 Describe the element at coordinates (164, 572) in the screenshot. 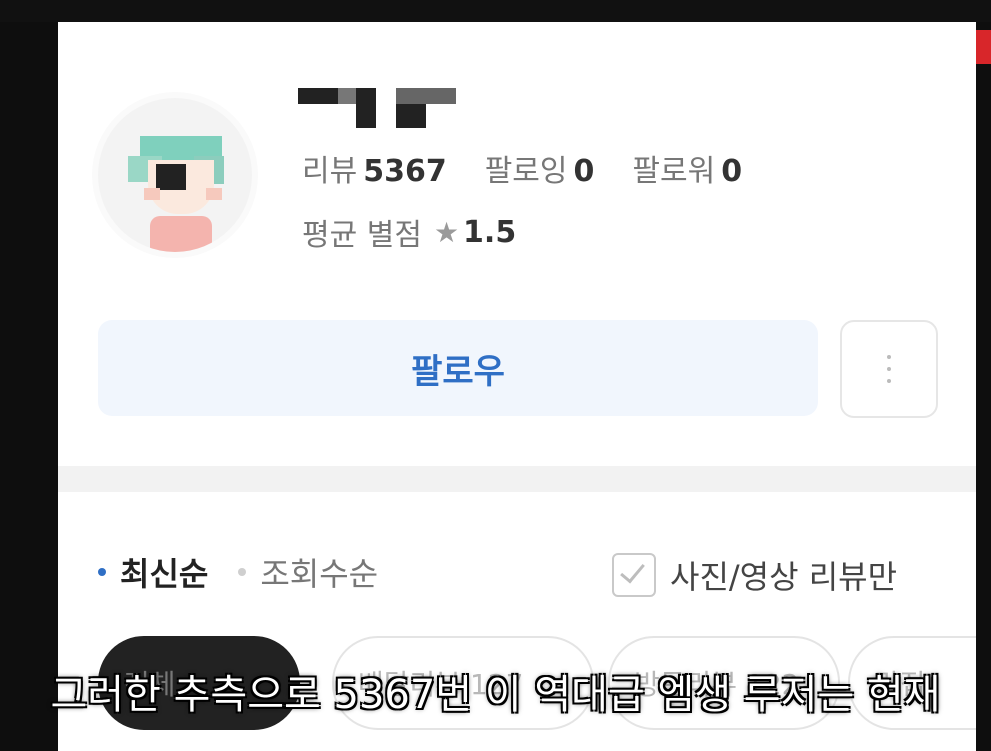

I see `sort-latest: 최신순` at that location.